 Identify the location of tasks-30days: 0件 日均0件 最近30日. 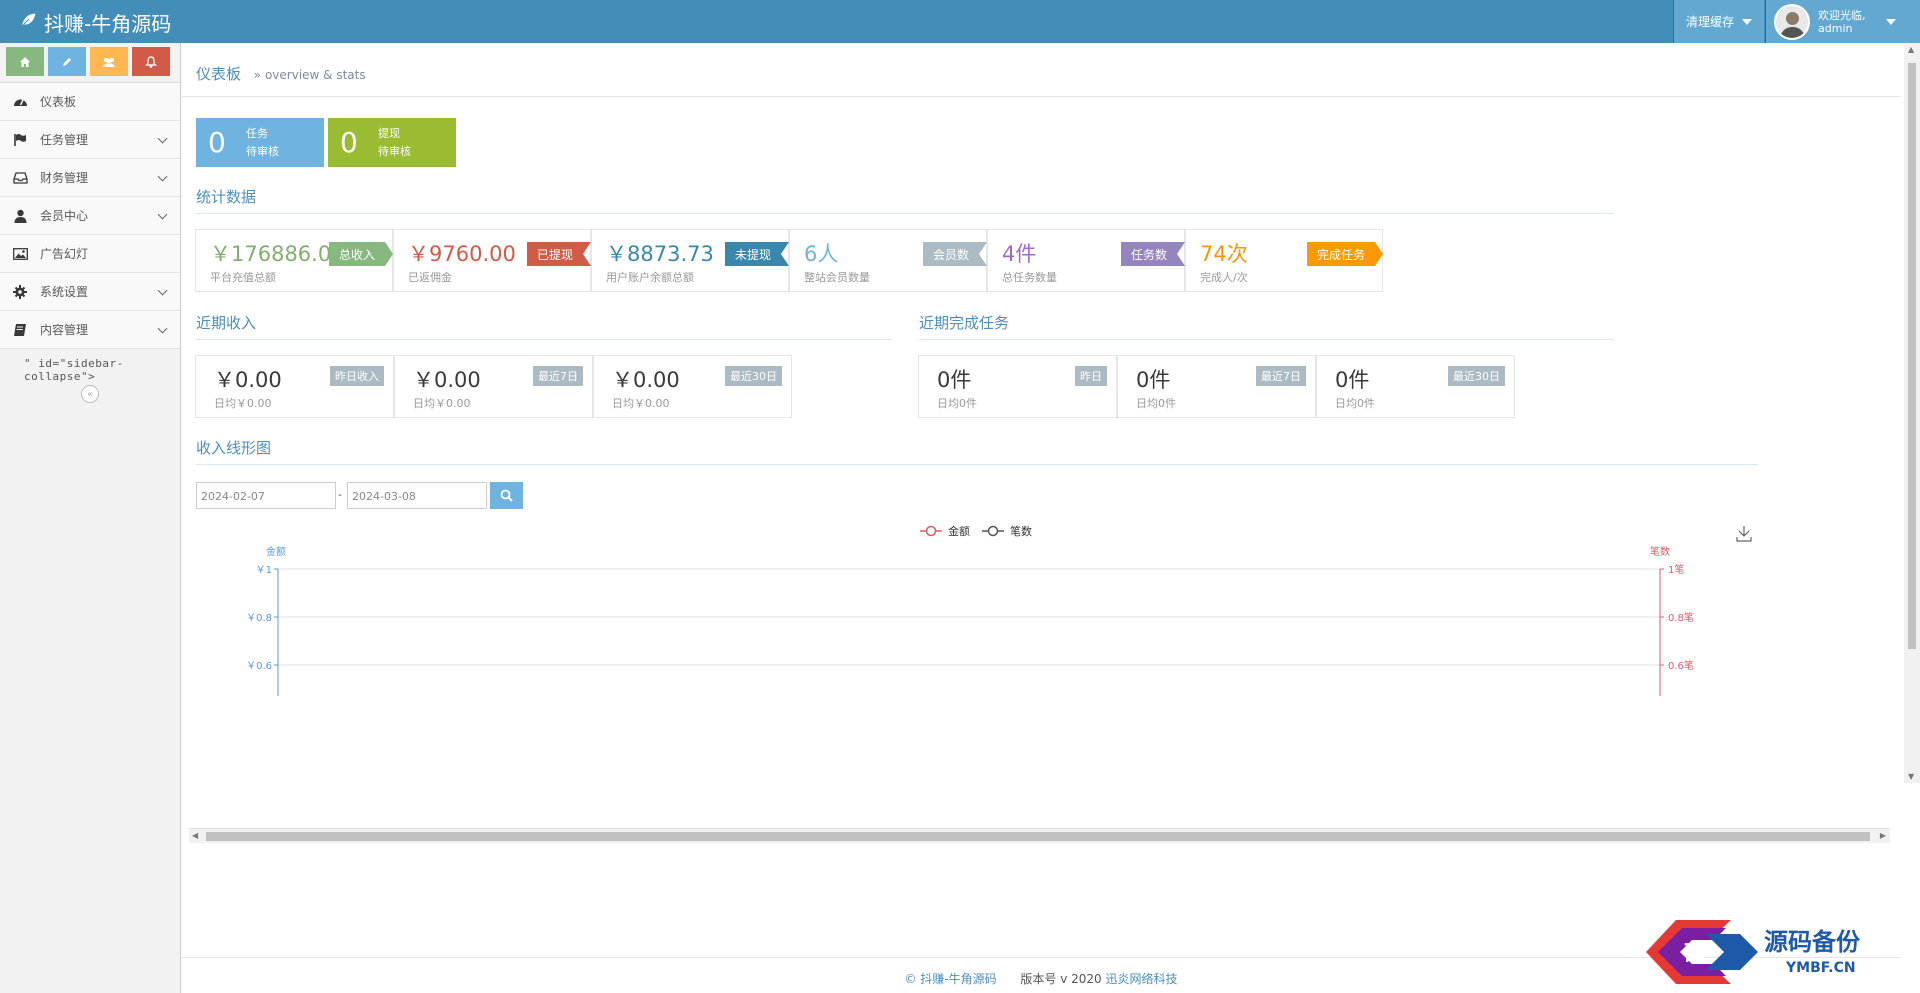
(1415, 386).